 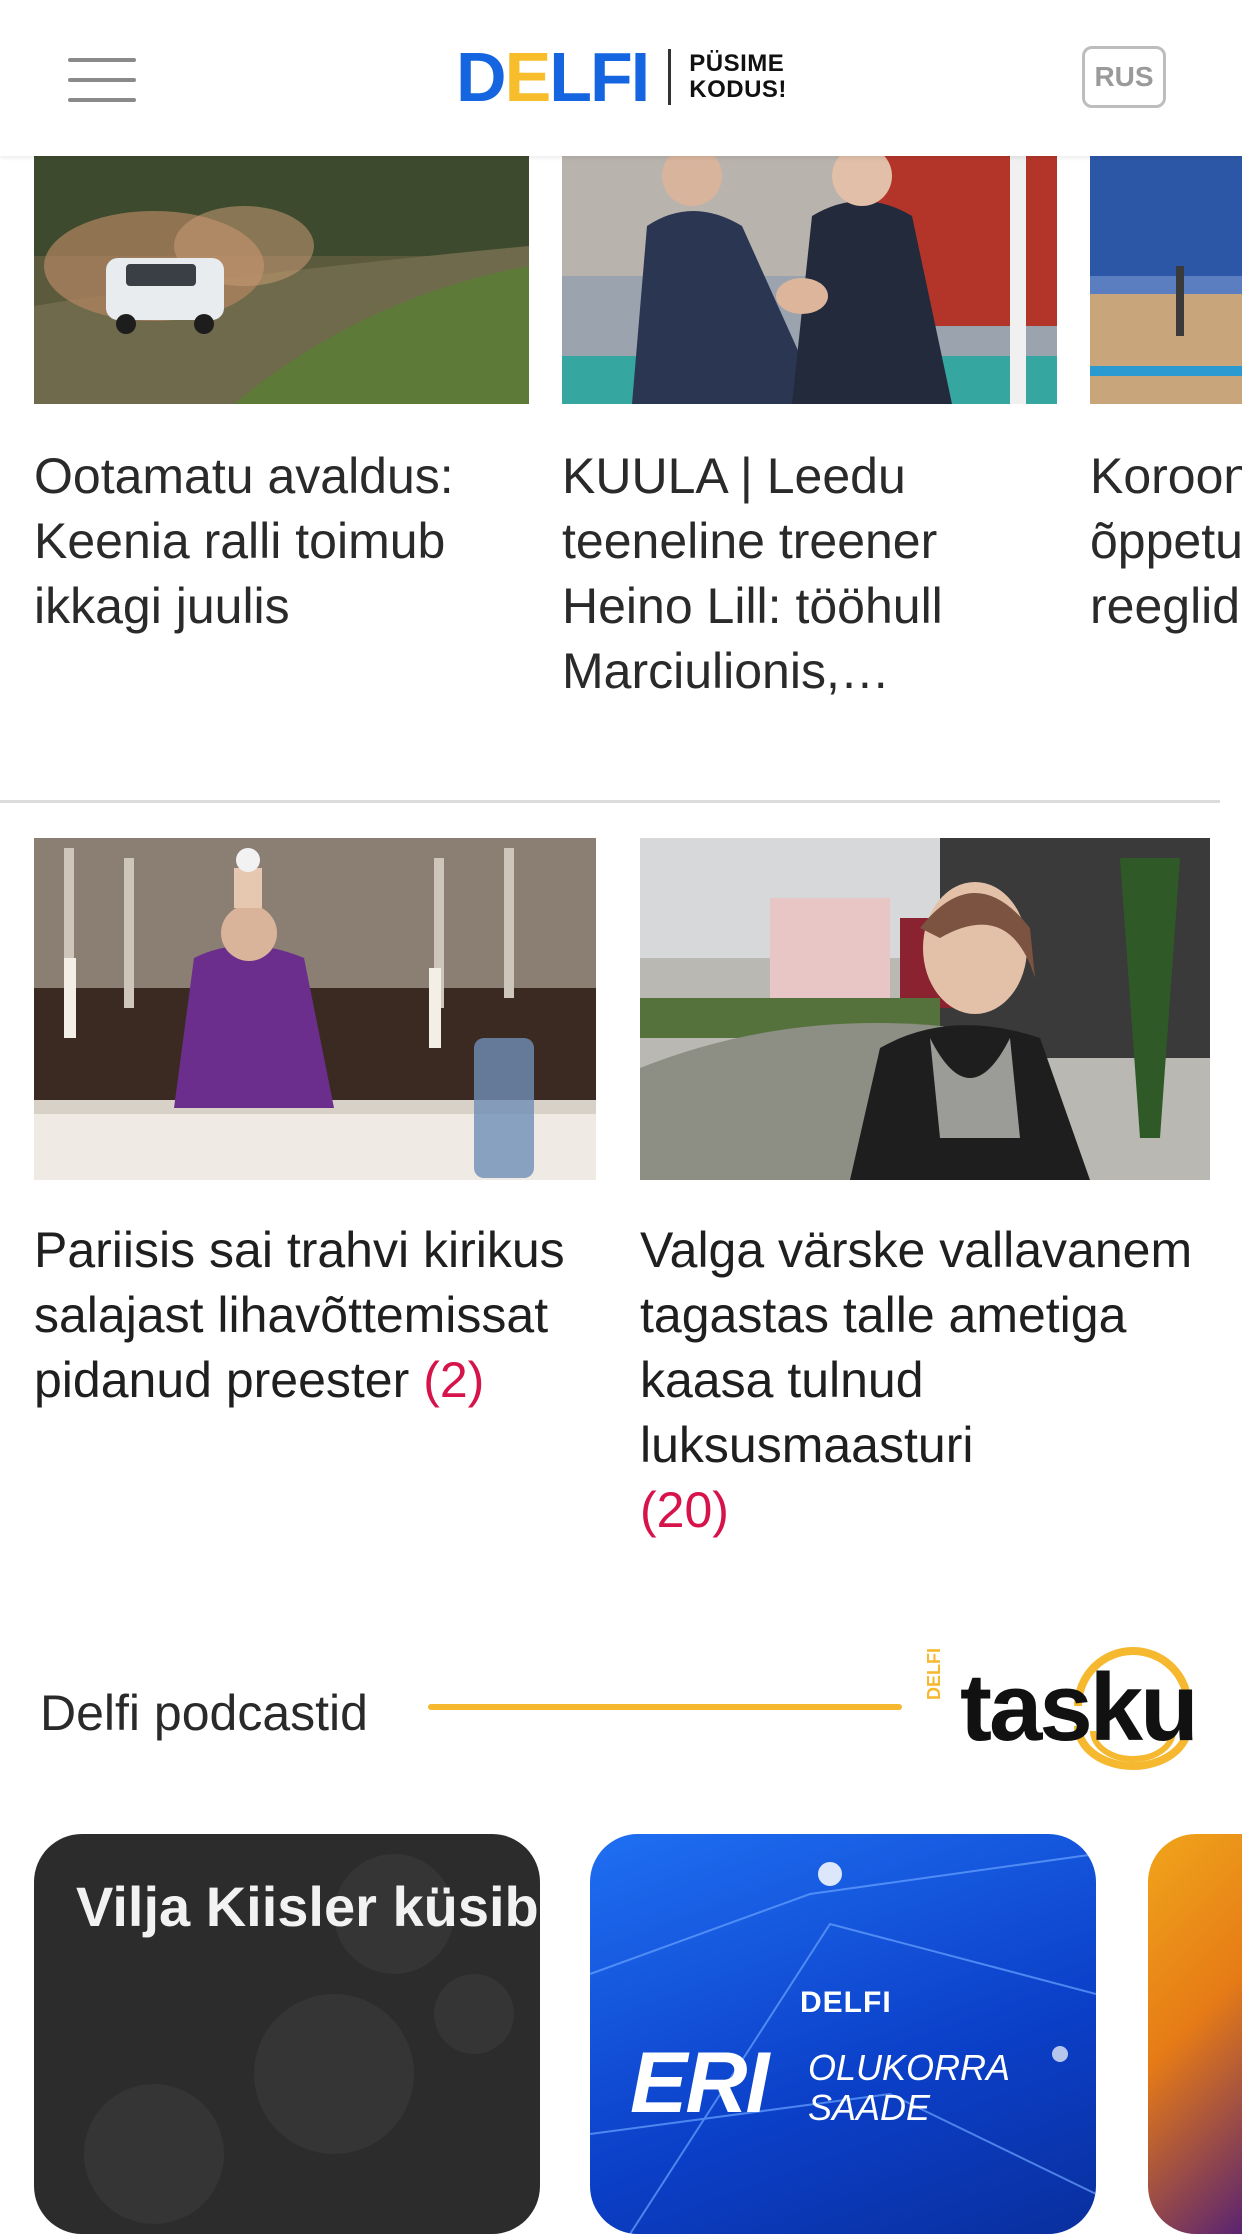 What do you see at coordinates (738, 89) in the screenshot?
I see `logo-tagline-line2: KODUS!` at bounding box center [738, 89].